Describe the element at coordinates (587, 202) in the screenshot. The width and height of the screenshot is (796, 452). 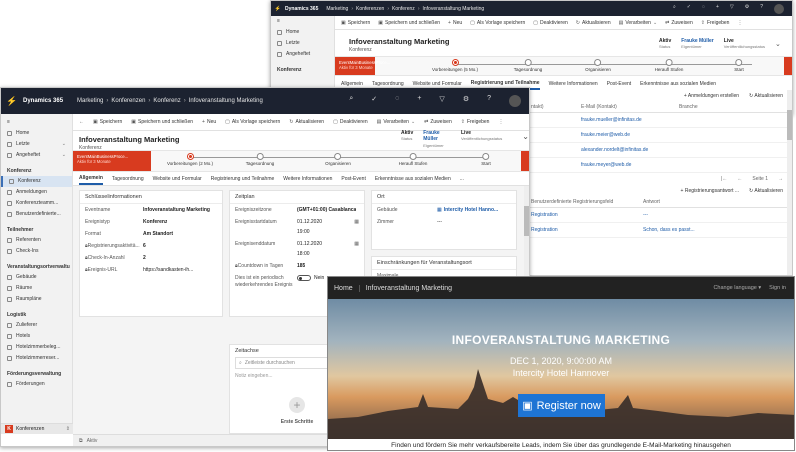
I see `back-col-custom-field: Benutzerdefinierte Registrierungsfeld` at that location.